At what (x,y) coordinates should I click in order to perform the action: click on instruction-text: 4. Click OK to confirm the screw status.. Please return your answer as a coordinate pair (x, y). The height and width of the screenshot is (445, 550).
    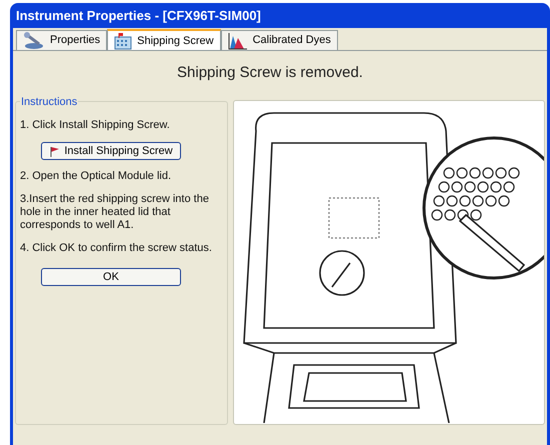
    Looking at the image, I should click on (116, 248).